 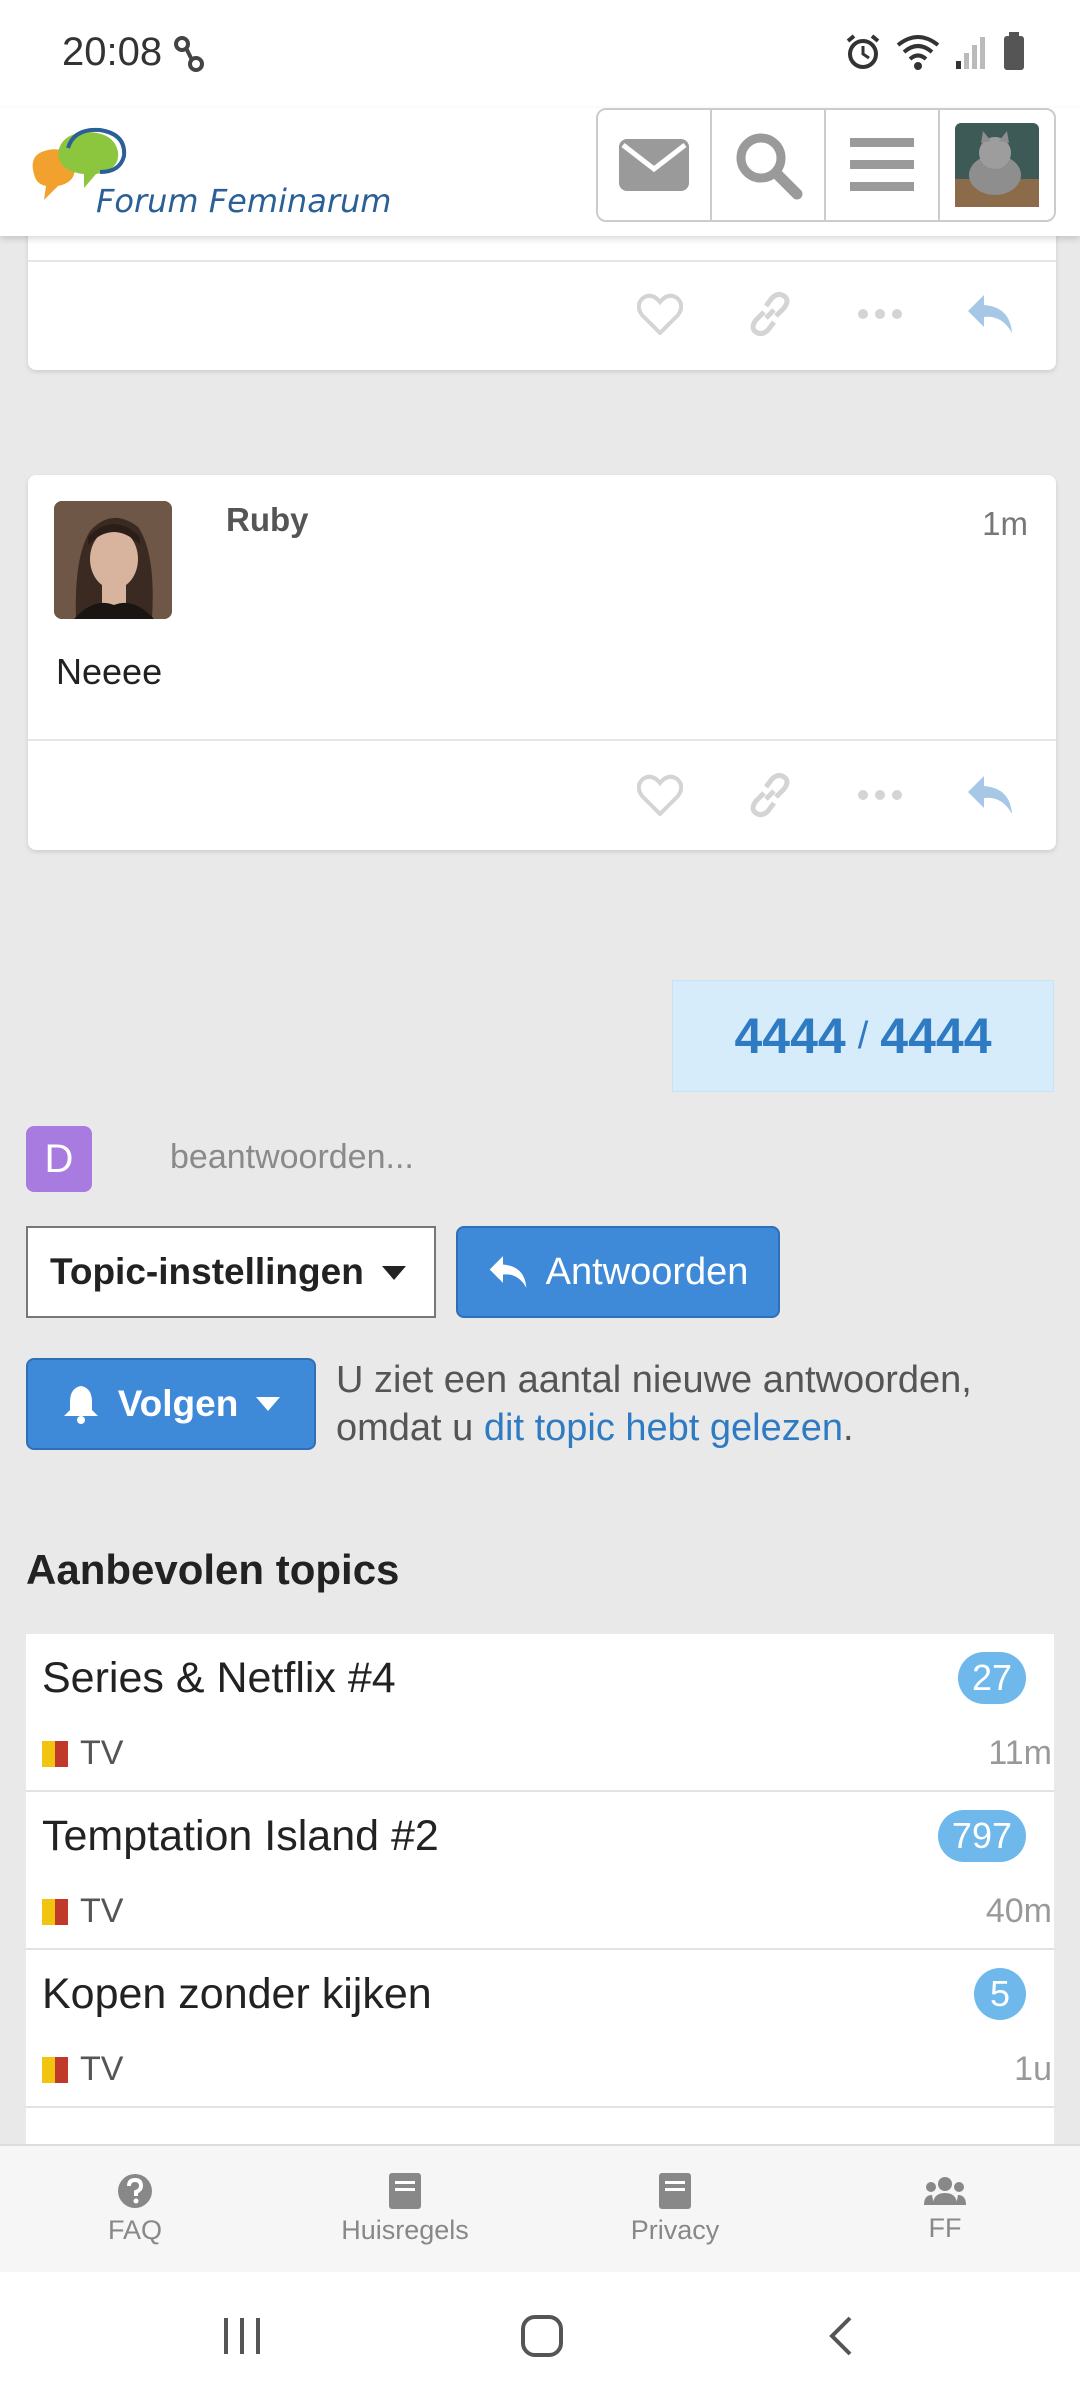 I want to click on home-icon, so click(x=542, y=2336).